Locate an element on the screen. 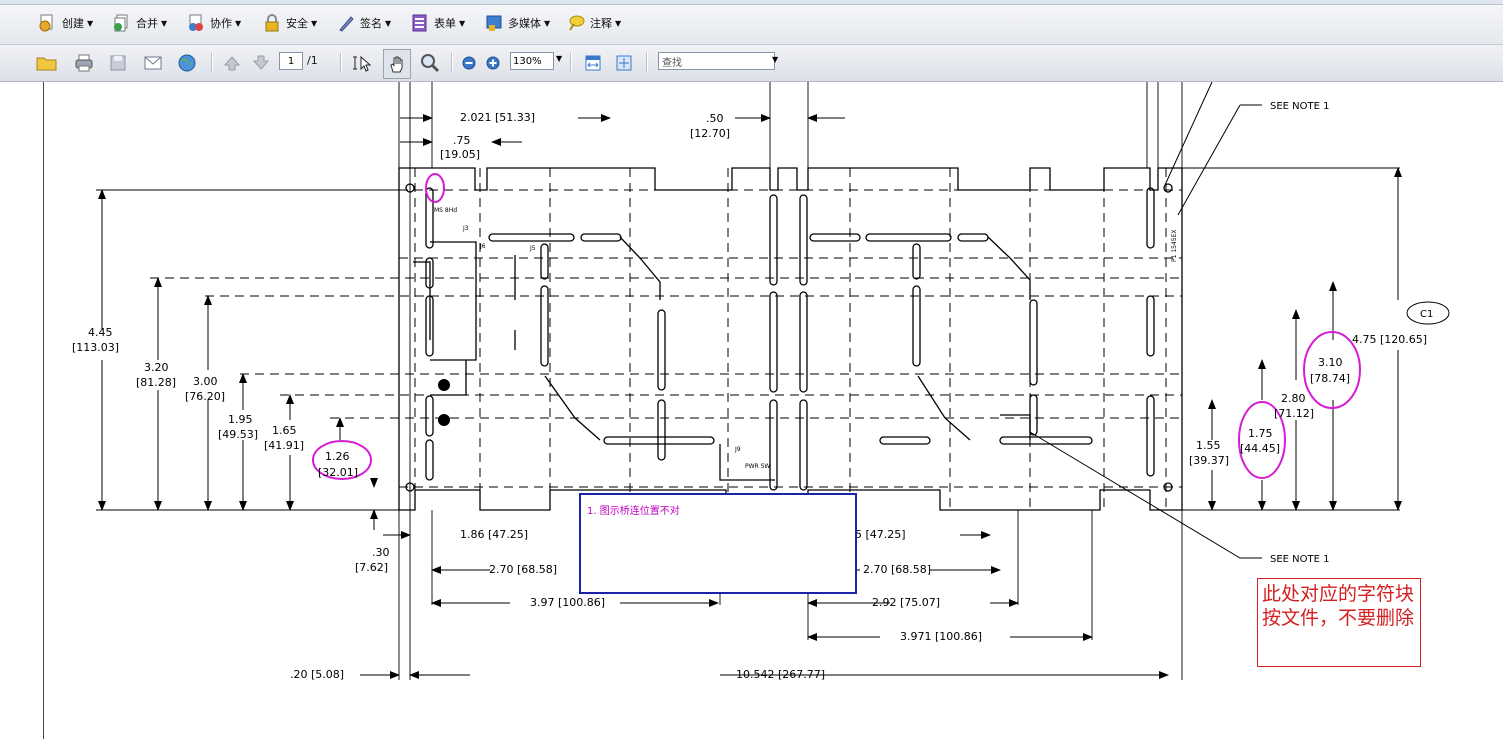 The height and width of the screenshot is (739, 1503). dim-3-971: 3.971 [100.86] is located at coordinates (941, 636).